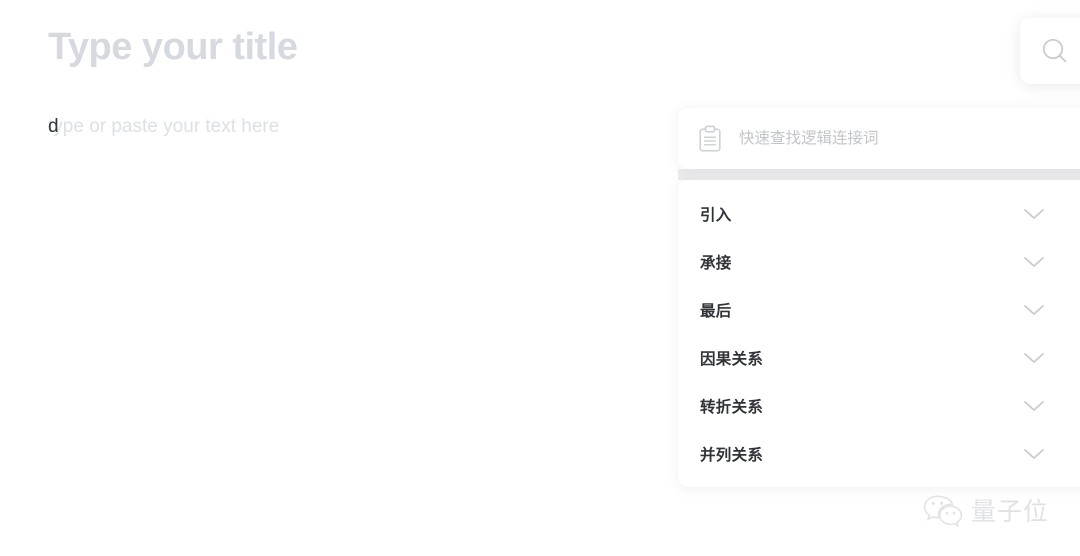  What do you see at coordinates (716, 215) in the screenshot?
I see `list-item-label: 引入` at bounding box center [716, 215].